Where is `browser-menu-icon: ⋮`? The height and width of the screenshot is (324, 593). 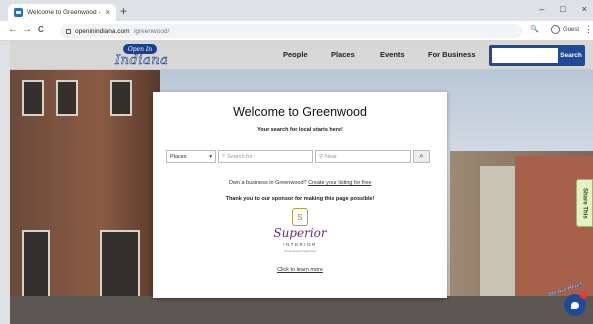 browser-menu-icon: ⋮ is located at coordinates (588, 29).